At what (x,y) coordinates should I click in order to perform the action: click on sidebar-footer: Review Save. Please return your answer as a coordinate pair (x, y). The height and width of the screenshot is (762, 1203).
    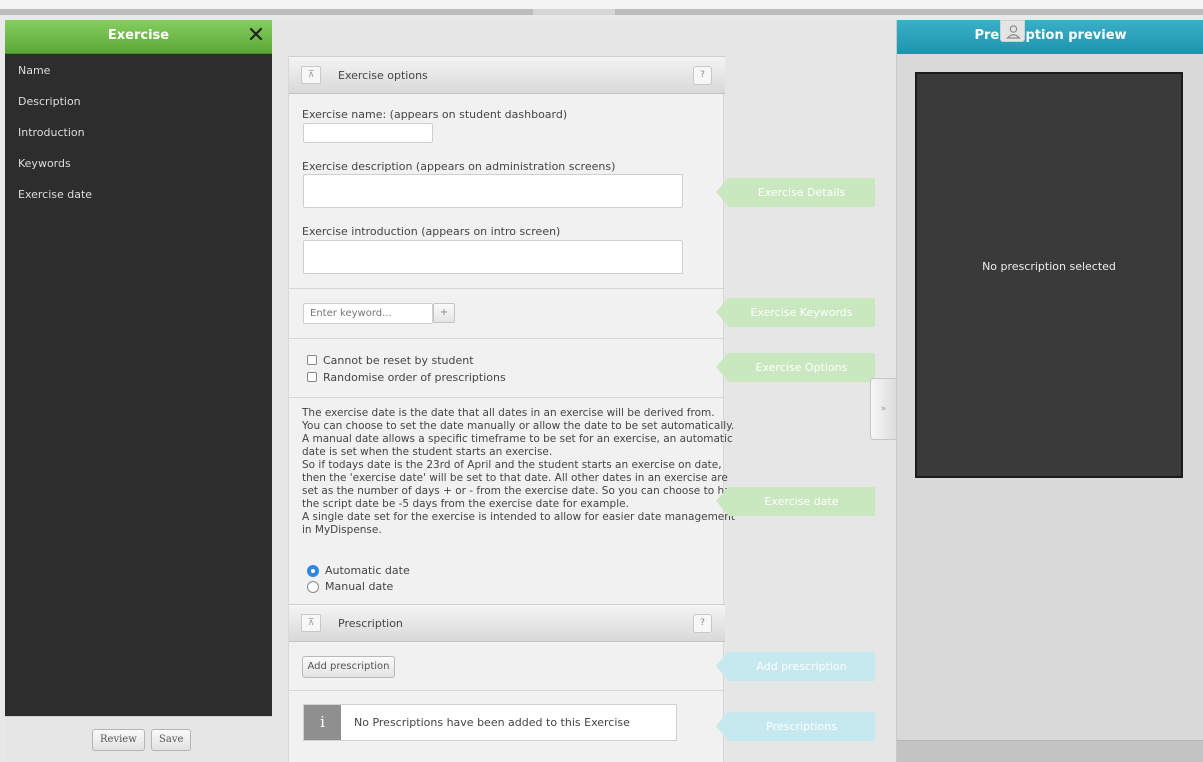
    Looking at the image, I should click on (138, 739).